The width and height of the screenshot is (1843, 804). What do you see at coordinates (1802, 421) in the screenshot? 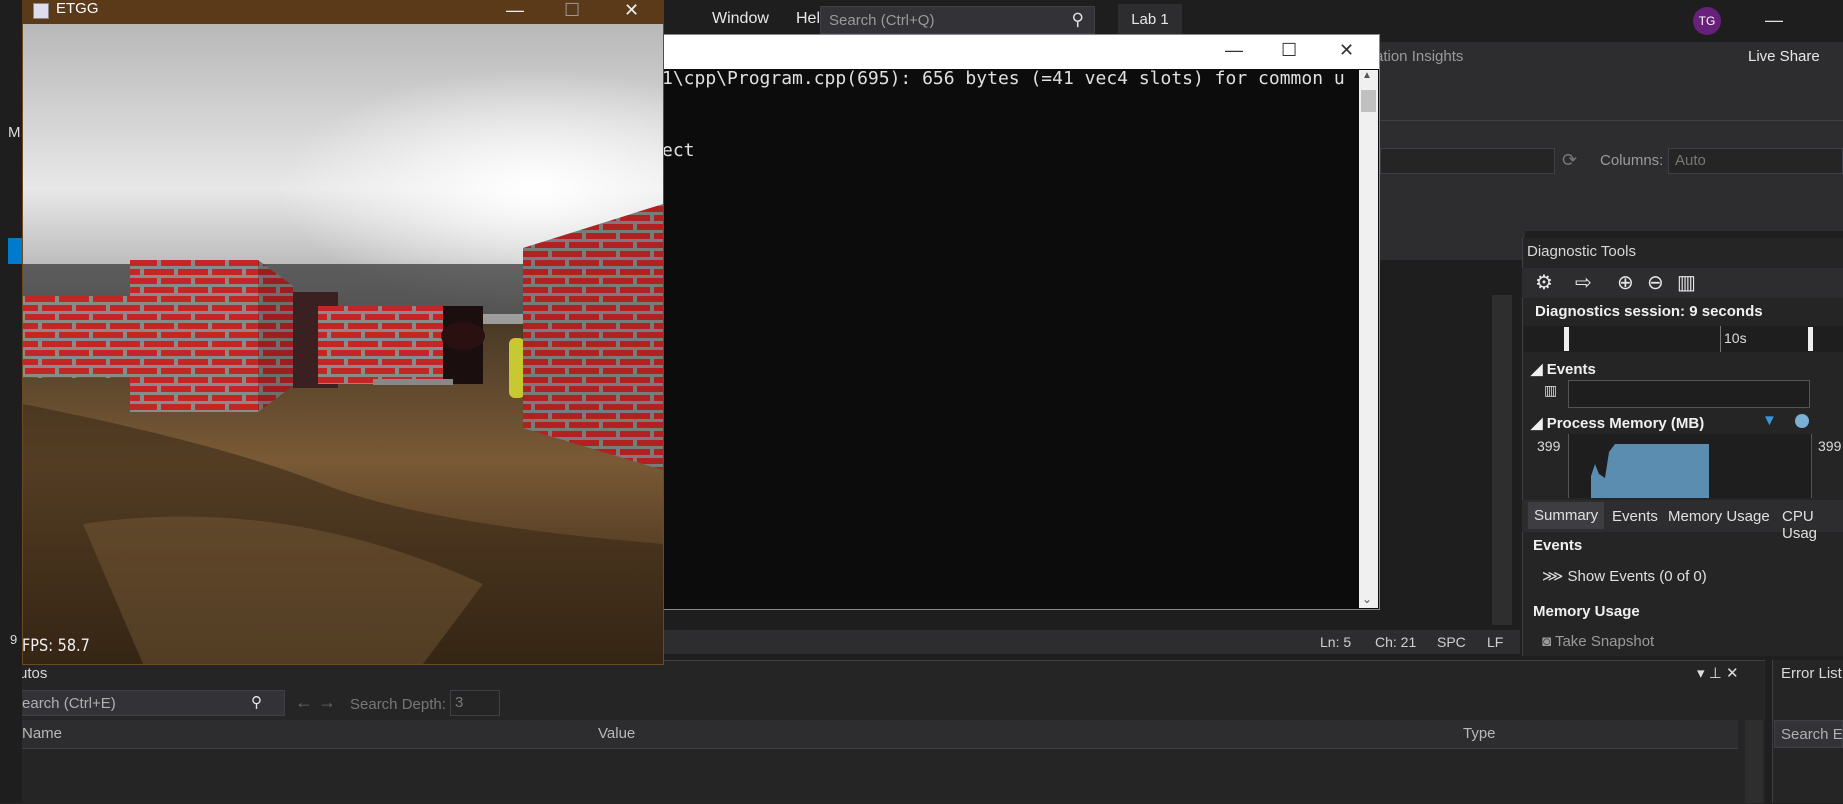
I see `snapshot-dot-icon` at bounding box center [1802, 421].